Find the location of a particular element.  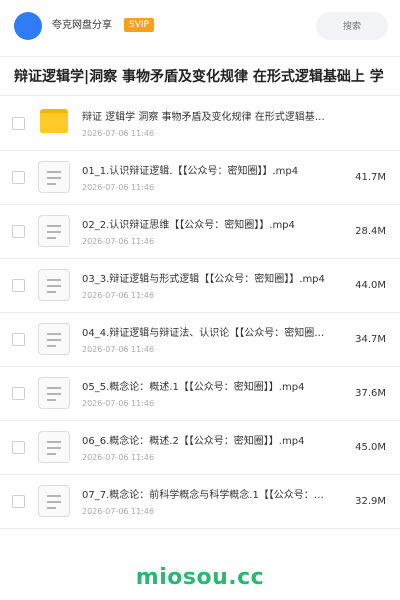

file-size: 28.4M is located at coordinates (370, 231).